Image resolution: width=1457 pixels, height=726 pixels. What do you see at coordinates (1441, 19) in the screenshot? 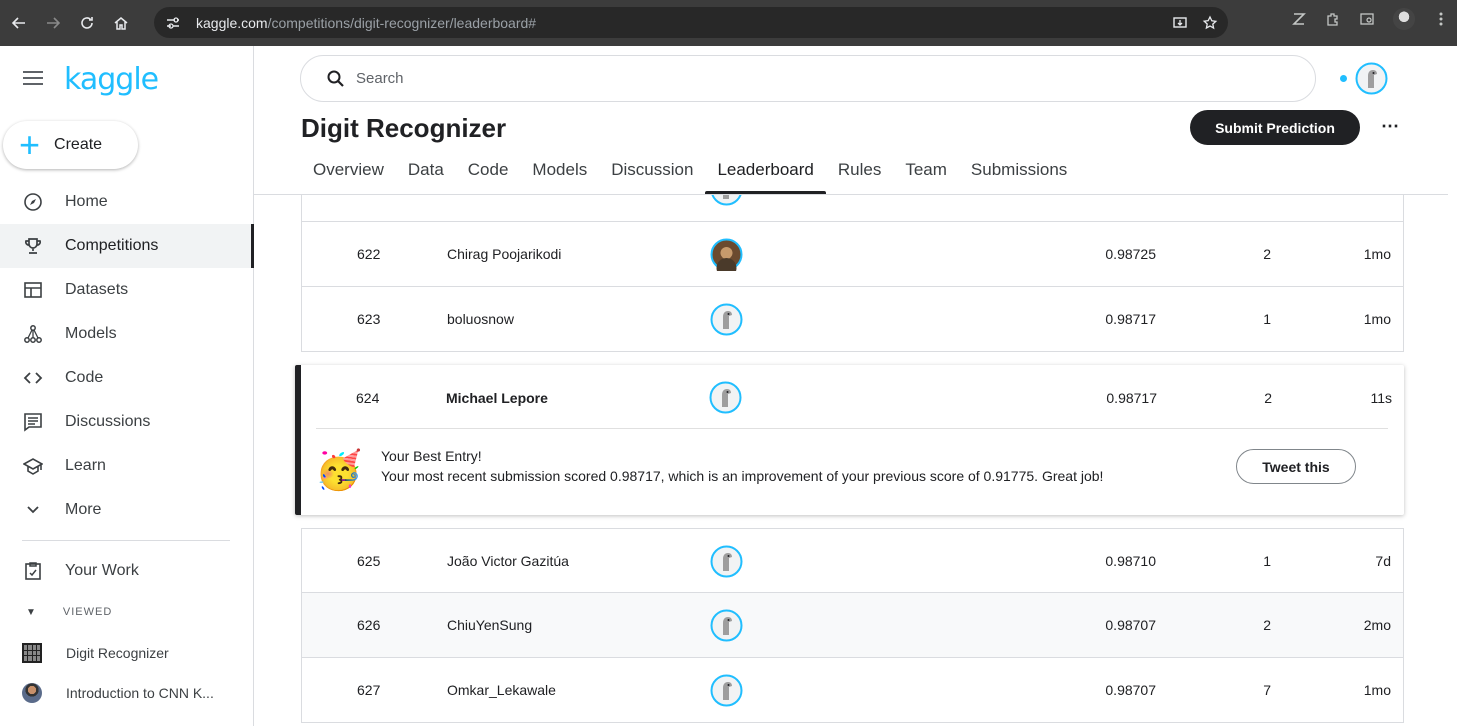
I see `browser-menu-icon` at bounding box center [1441, 19].